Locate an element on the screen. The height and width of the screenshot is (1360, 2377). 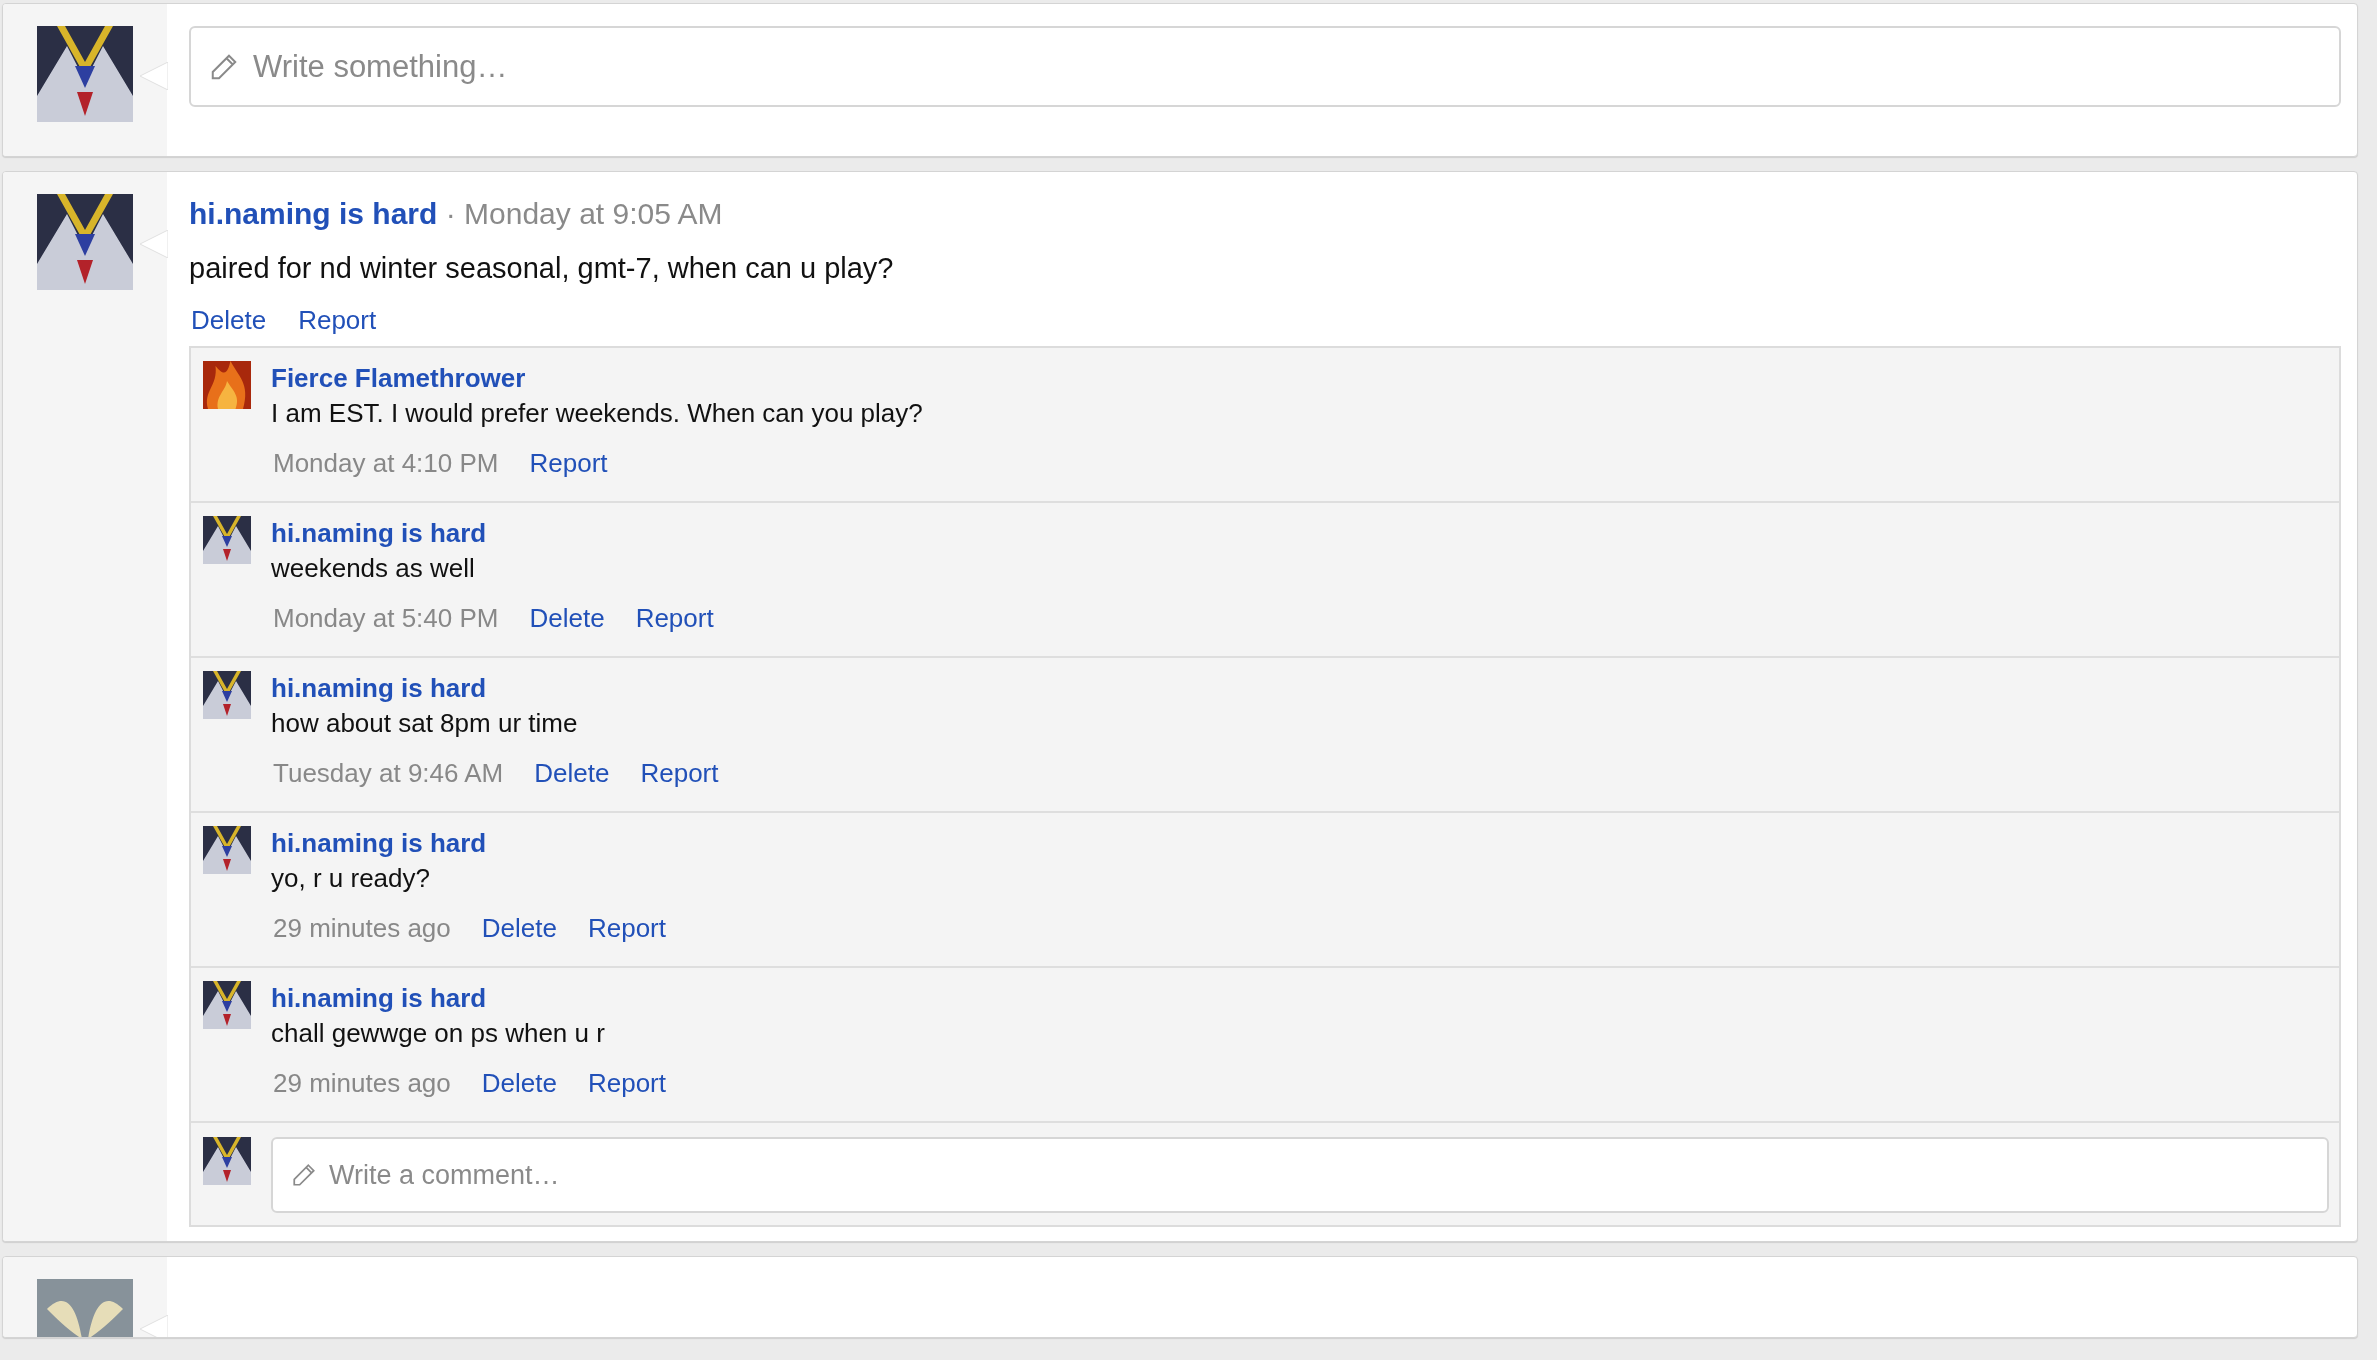
comment-text: chall gewwge on ps when u r is located at coordinates (438, 1033).